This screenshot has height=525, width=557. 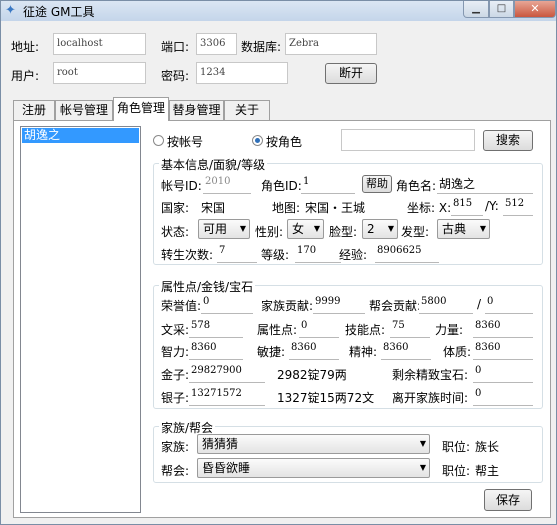 I want to click on strength-label: 力量:, so click(x=449, y=330).